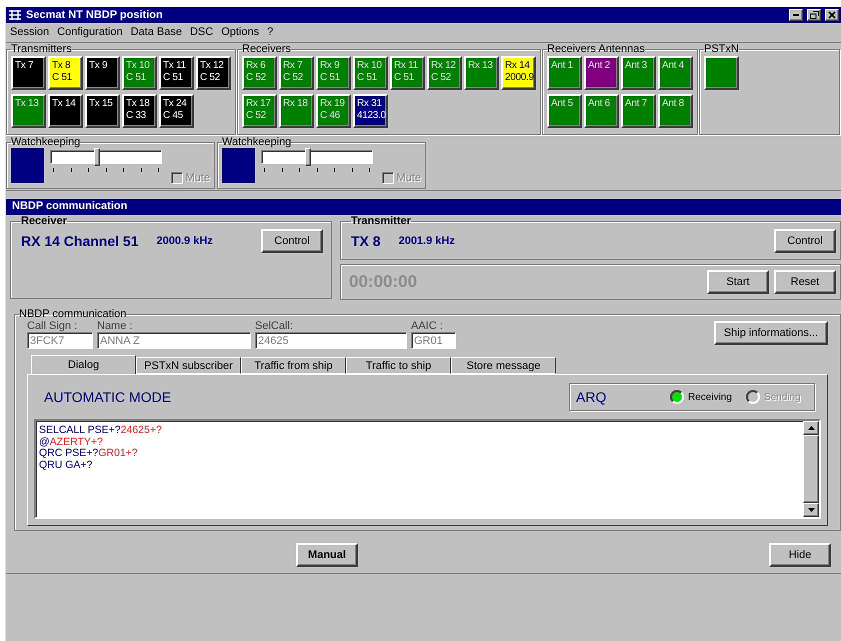  I want to click on action-button: Hide, so click(800, 555).